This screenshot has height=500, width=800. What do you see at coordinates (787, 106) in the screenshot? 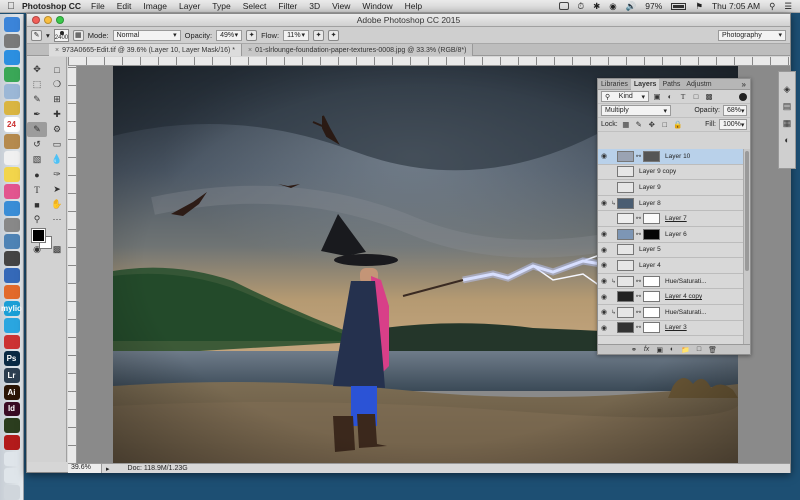
I see `layers-stack-icon: ▤` at bounding box center [787, 106].